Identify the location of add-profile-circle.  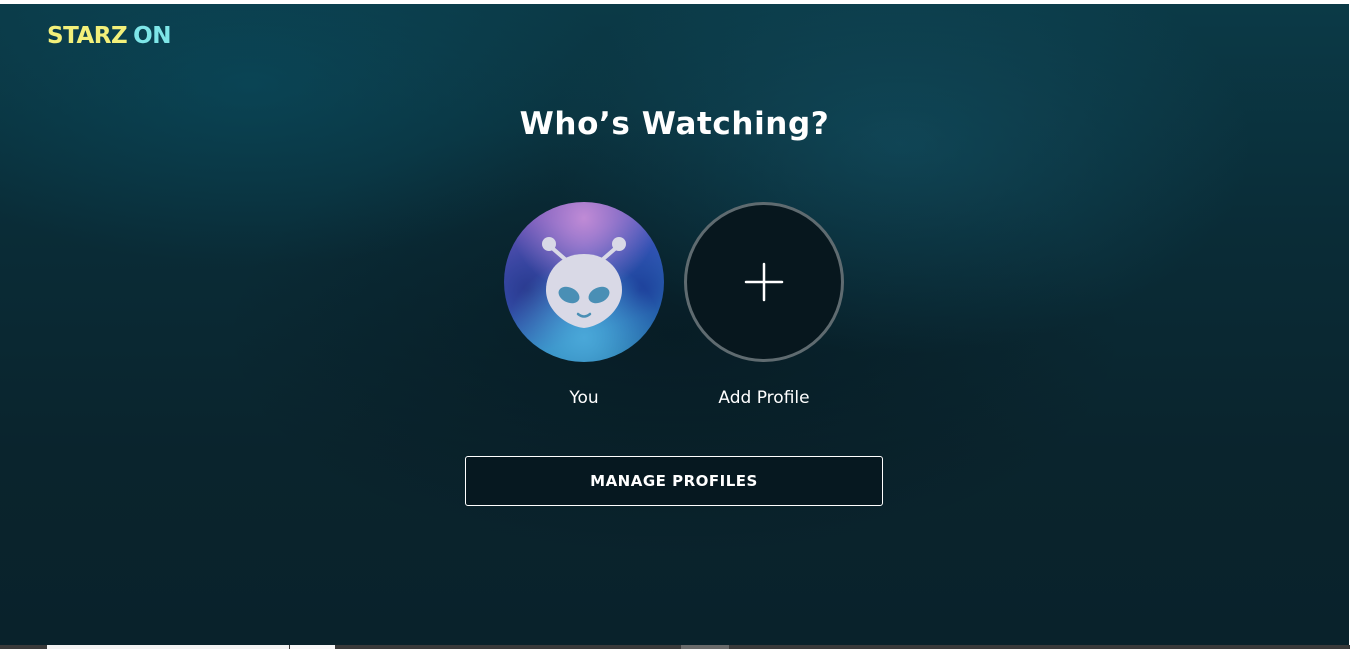
(764, 282).